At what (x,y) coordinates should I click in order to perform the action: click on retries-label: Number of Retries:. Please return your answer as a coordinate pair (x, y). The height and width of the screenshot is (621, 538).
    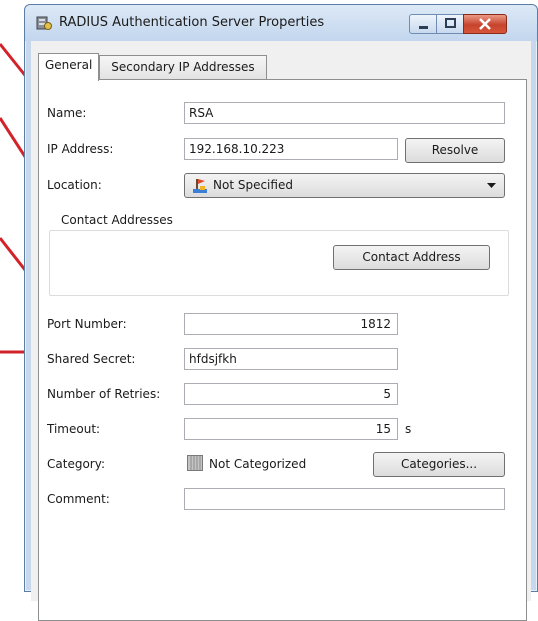
    Looking at the image, I should click on (104, 394).